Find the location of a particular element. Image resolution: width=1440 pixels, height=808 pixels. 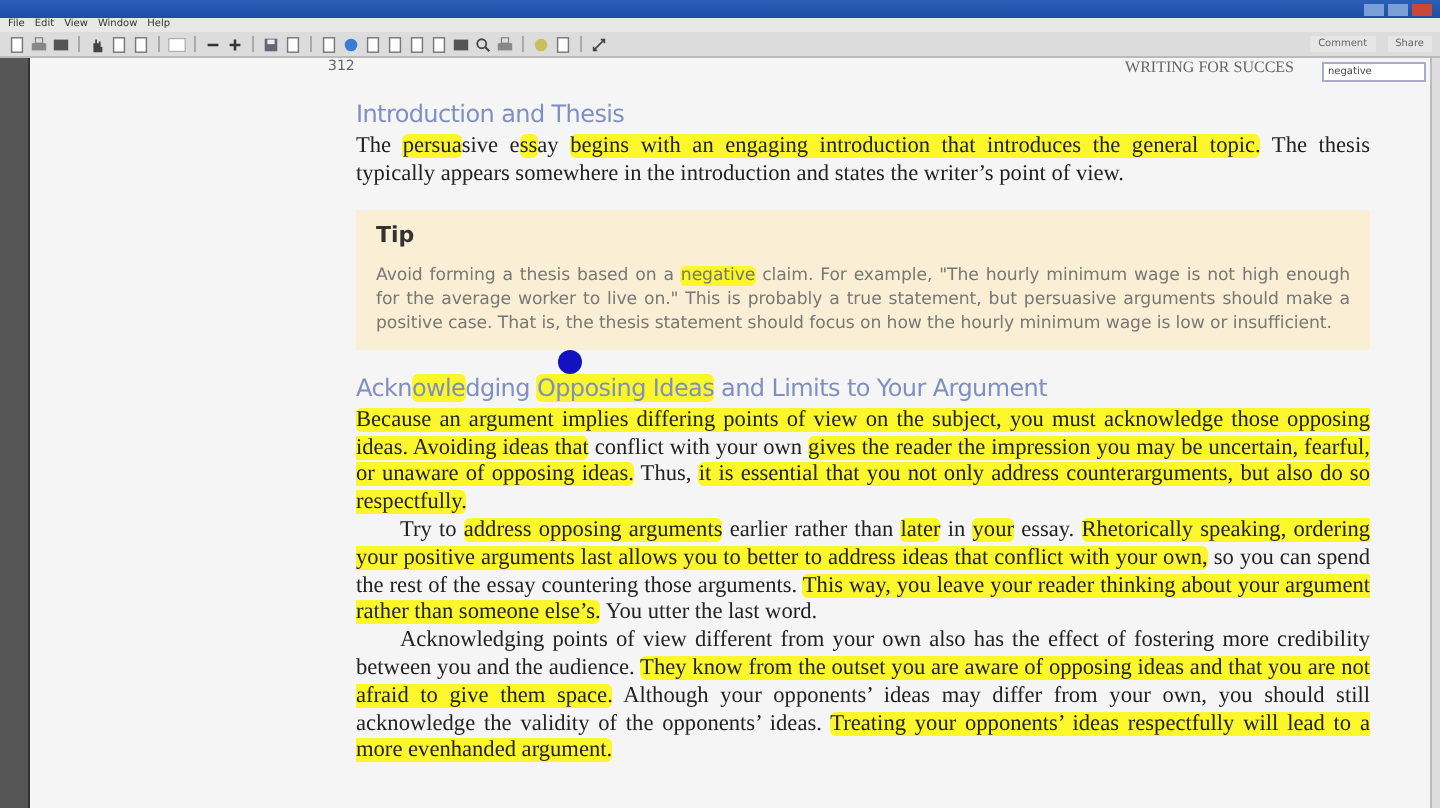

section-heading: Introduction and Thesis is located at coordinates (491, 114).